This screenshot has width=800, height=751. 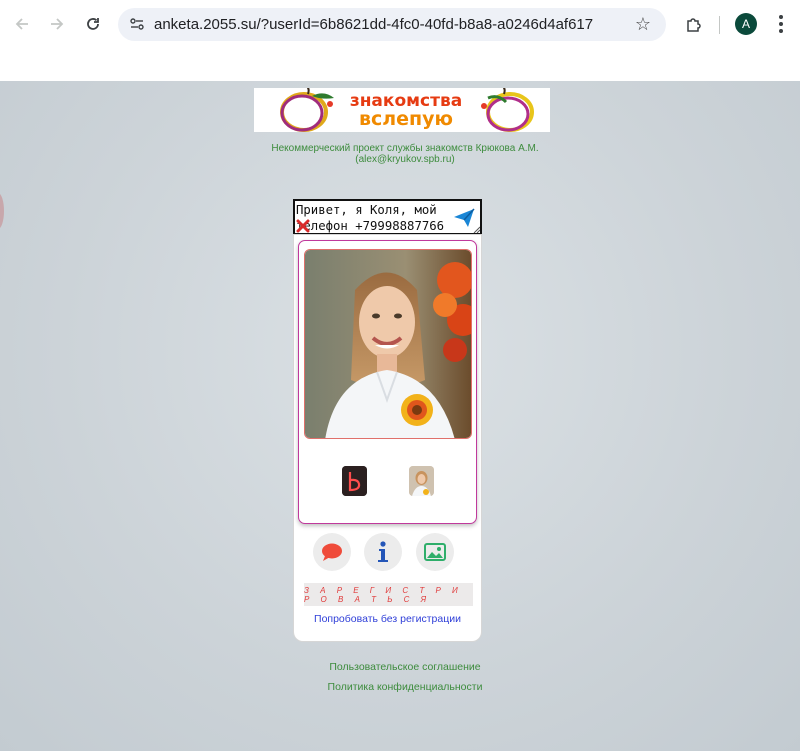 I want to click on chat-bubble-icon, so click(x=332, y=552).